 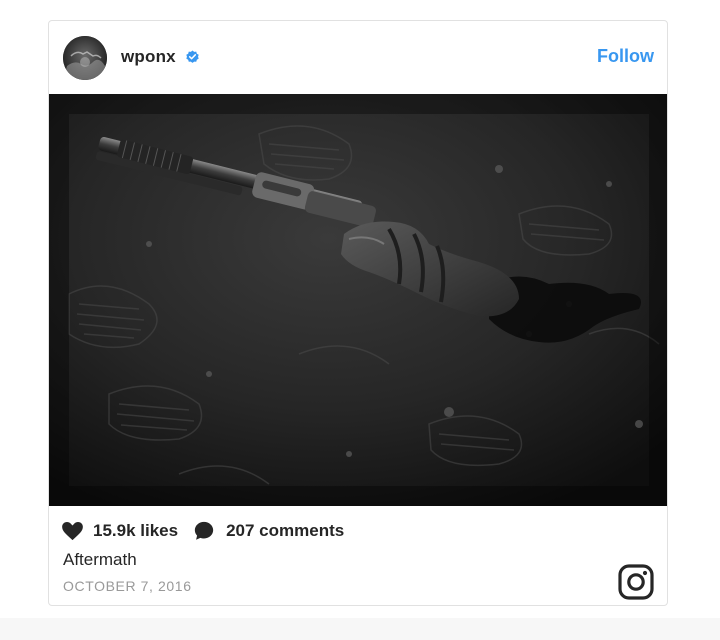 What do you see at coordinates (72, 531) in the screenshot?
I see `heart-icon` at bounding box center [72, 531].